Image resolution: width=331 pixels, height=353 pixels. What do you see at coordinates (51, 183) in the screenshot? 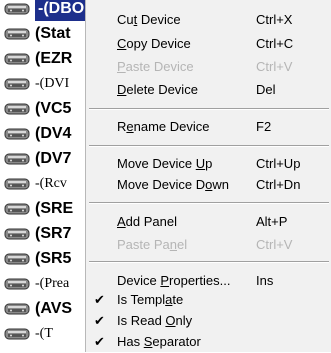
I see `tree-item-label: -(Rcv` at bounding box center [51, 183].